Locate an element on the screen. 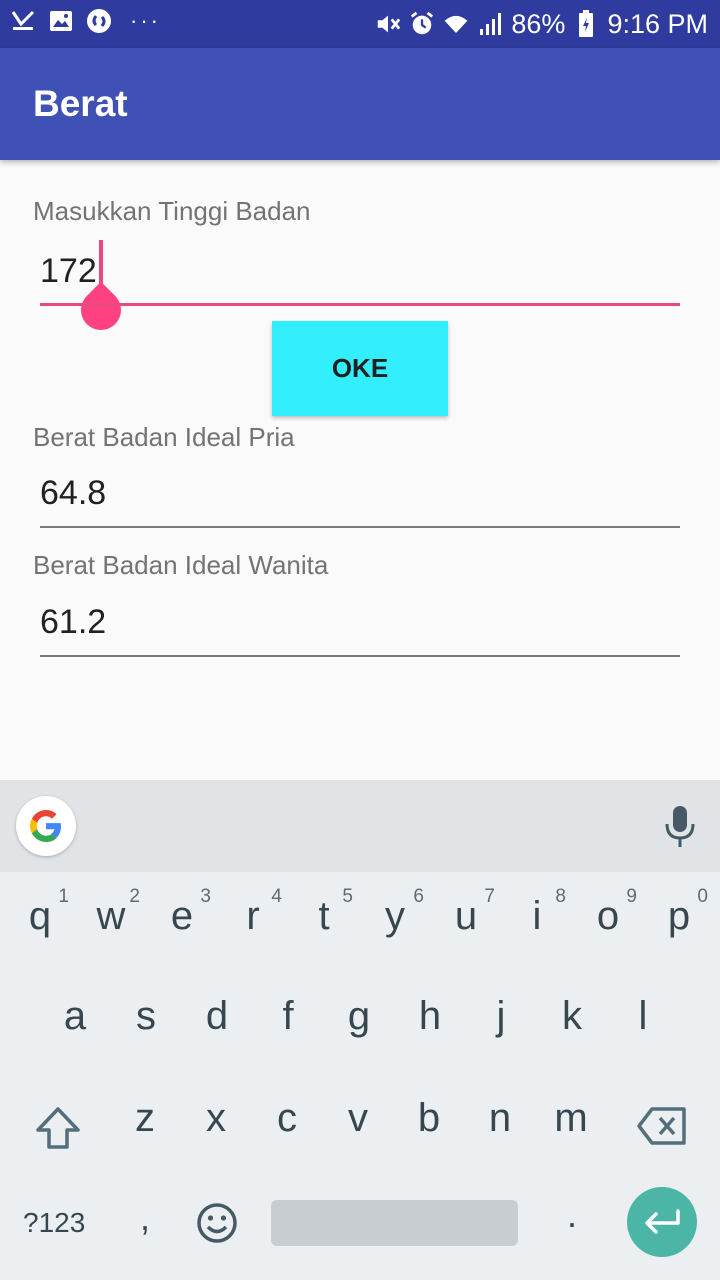  status-bar: ··· 86% 9:16 PM is located at coordinates (360, 24).